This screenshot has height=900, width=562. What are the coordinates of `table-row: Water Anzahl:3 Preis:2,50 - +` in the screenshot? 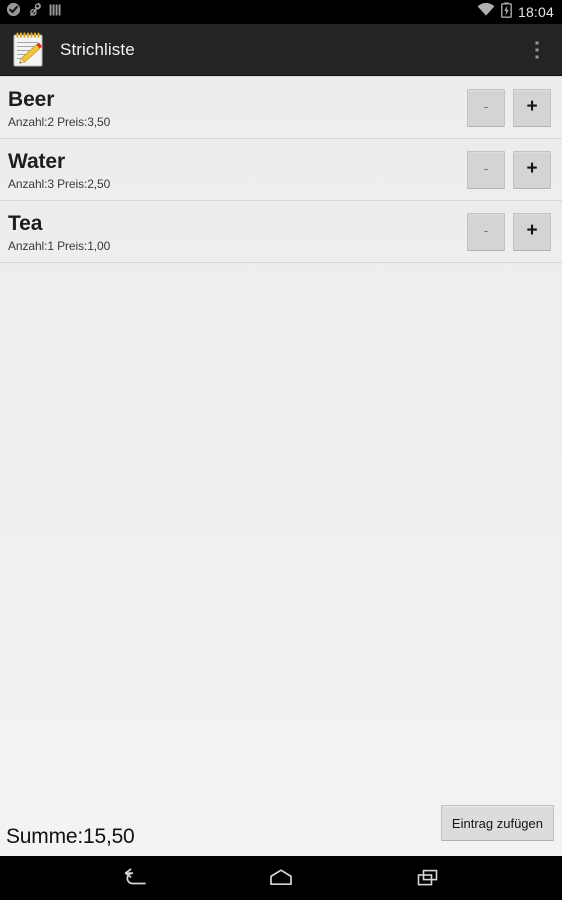 It's located at (281, 170).